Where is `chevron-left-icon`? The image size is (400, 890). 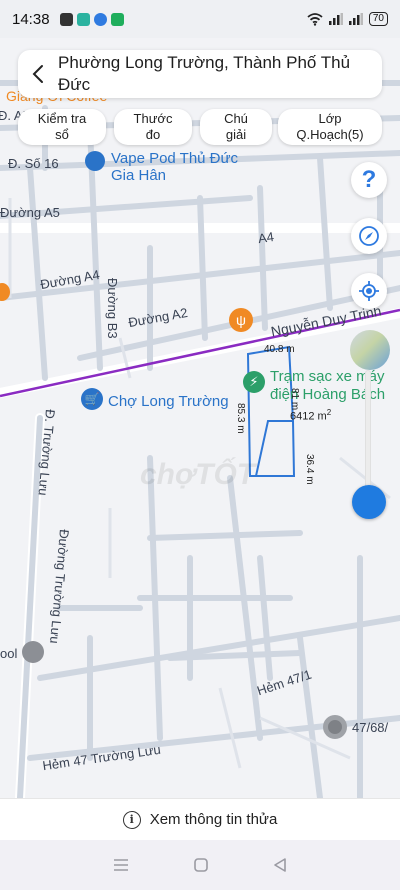
chevron-left-icon is located at coordinates (37, 74).